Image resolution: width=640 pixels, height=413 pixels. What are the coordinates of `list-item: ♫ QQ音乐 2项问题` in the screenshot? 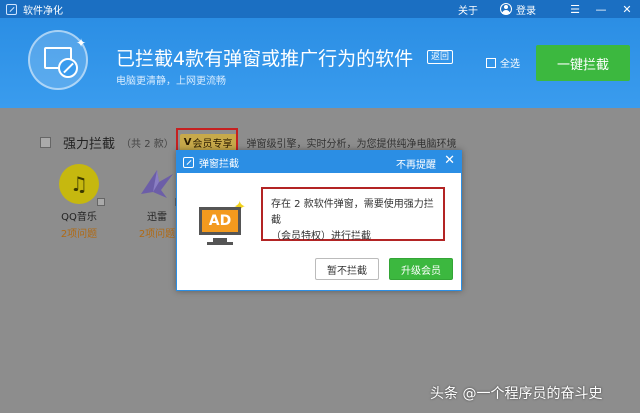 It's located at (79, 202).